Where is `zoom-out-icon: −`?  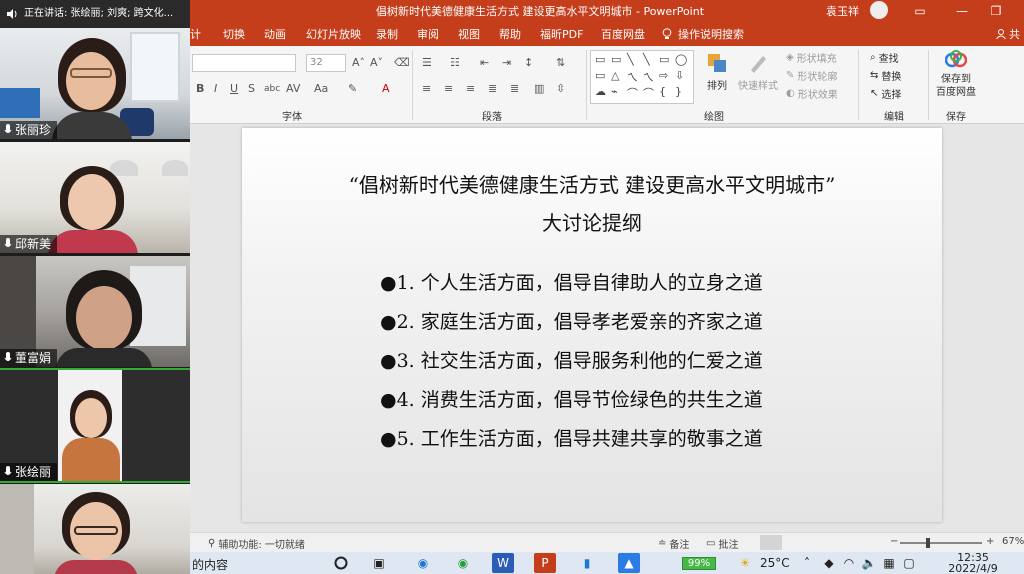
zoom-out-icon: − is located at coordinates (894, 541).